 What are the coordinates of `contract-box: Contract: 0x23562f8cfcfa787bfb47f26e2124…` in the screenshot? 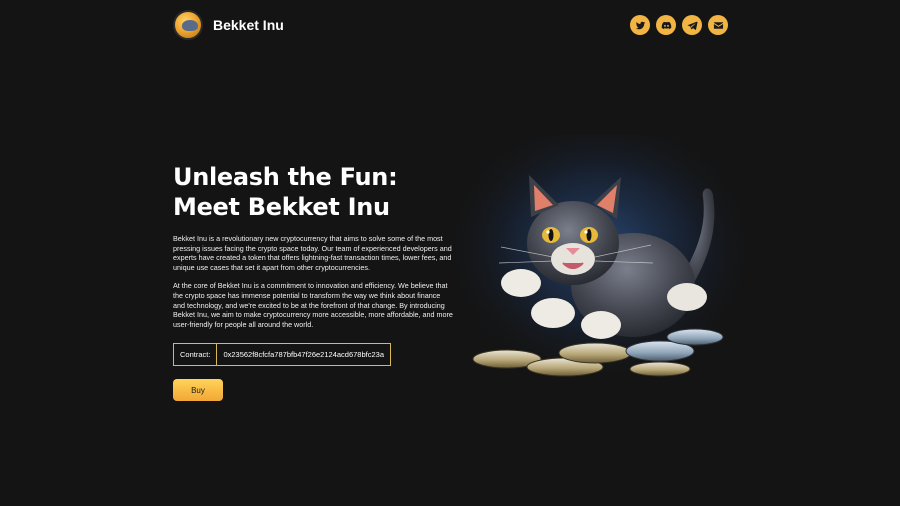 It's located at (282, 355).